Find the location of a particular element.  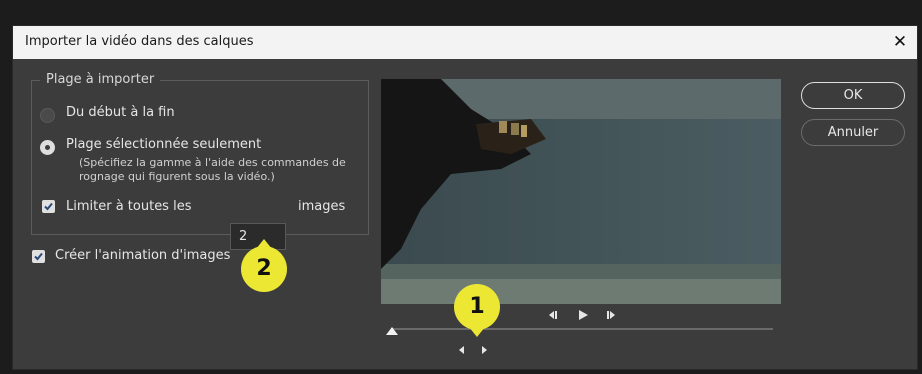

step-forward-icon is located at coordinates (611, 315).